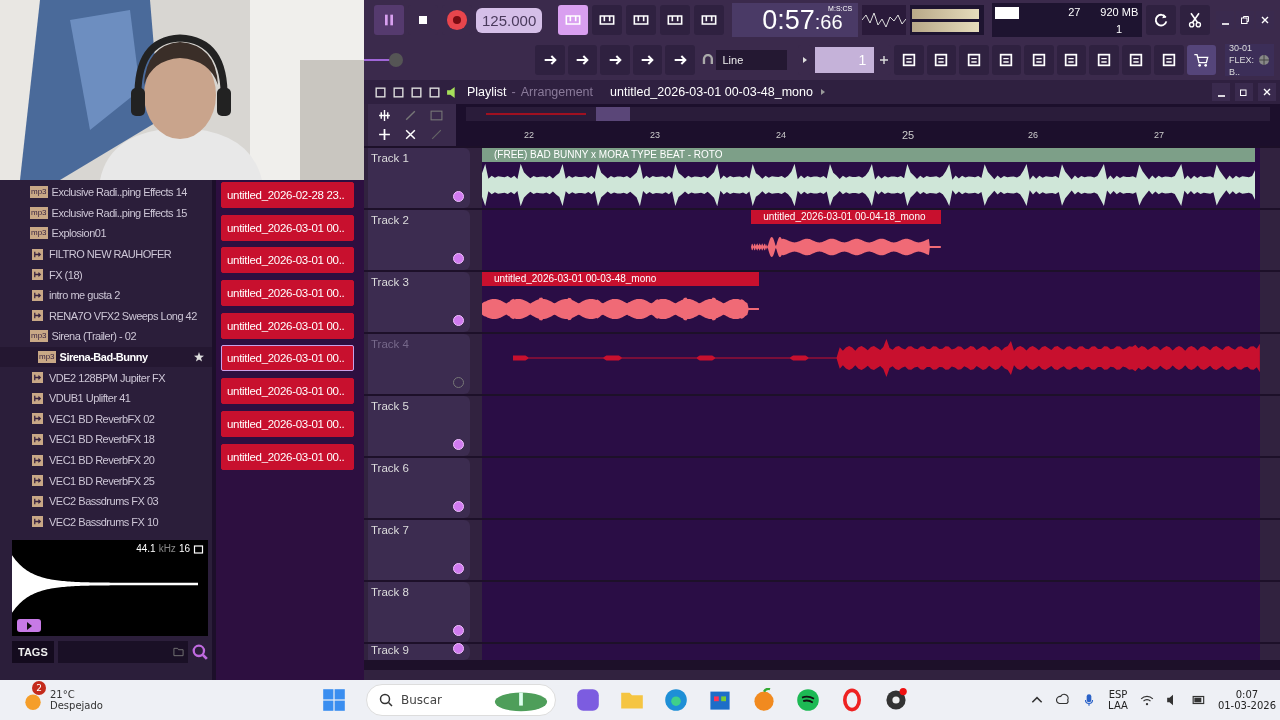 The image size is (1280, 720). What do you see at coordinates (1244, 92) in the screenshot?
I see `maximize-button` at bounding box center [1244, 92].